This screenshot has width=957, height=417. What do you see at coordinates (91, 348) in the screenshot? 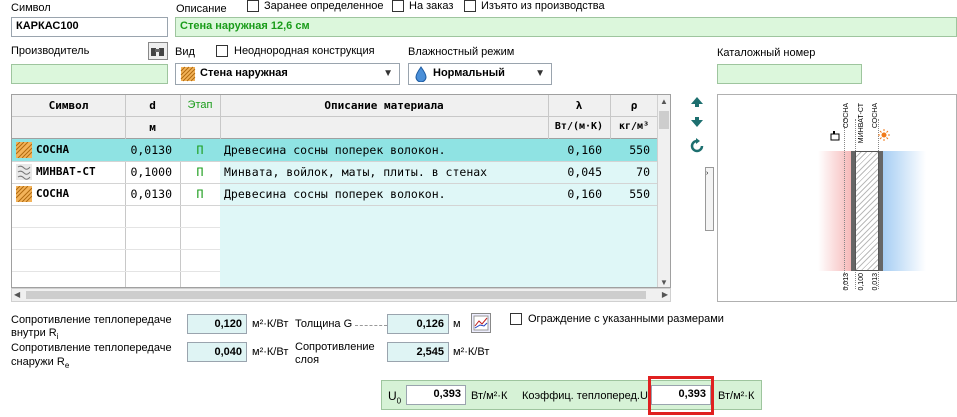
I see `rse-label-line1: Сопротивление теплопередаче` at bounding box center [91, 348].